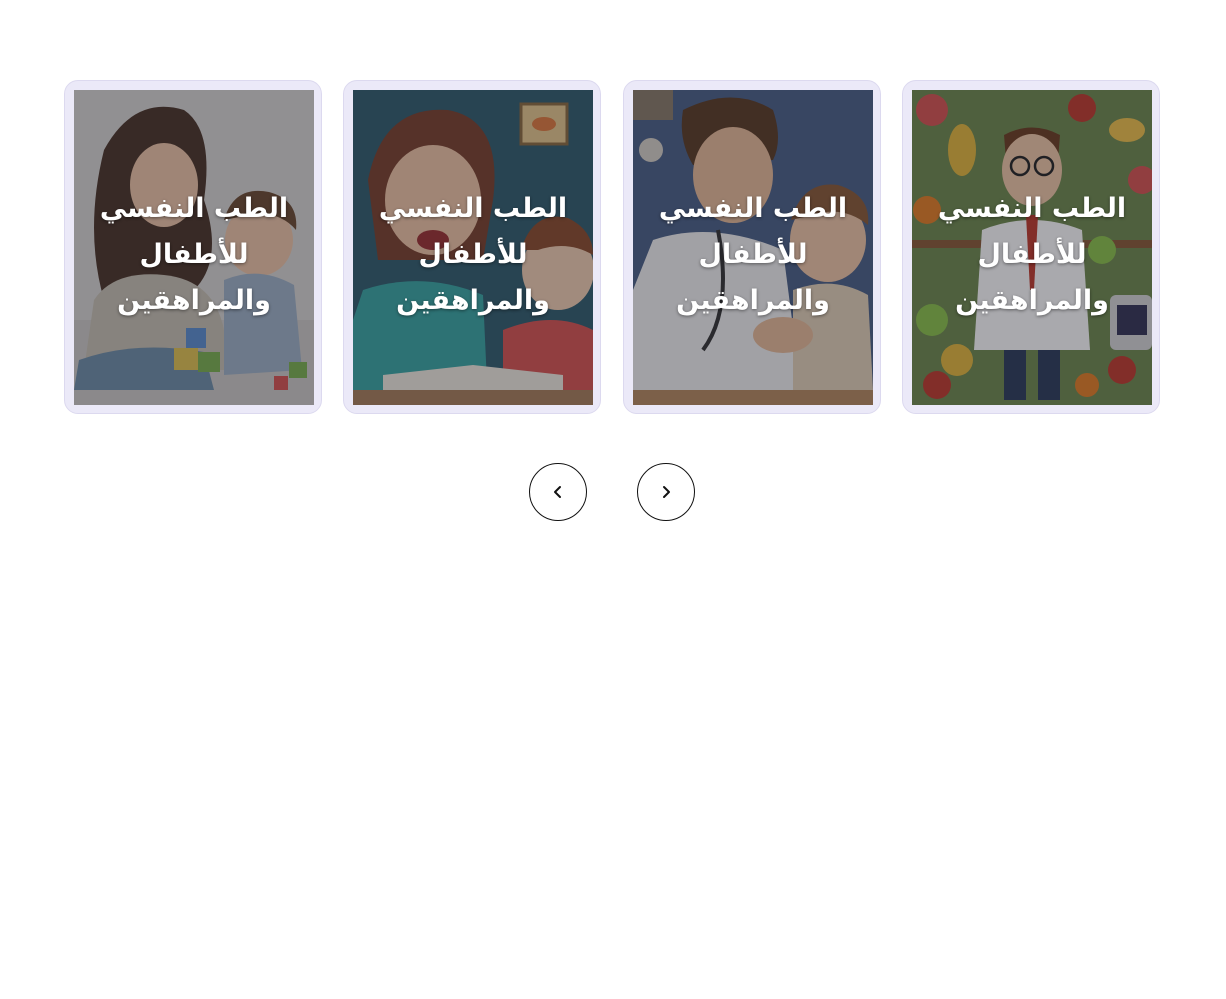 The width and height of the screenshot is (1226, 999). I want to click on chevron-left-icon, so click(557, 492).